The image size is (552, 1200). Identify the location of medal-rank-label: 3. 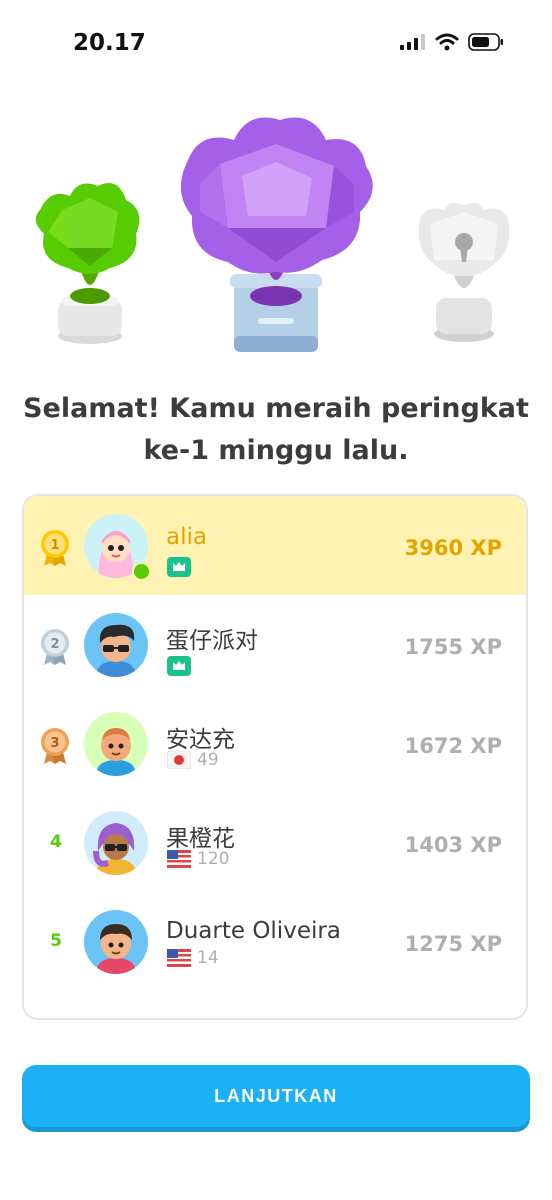
(54, 743).